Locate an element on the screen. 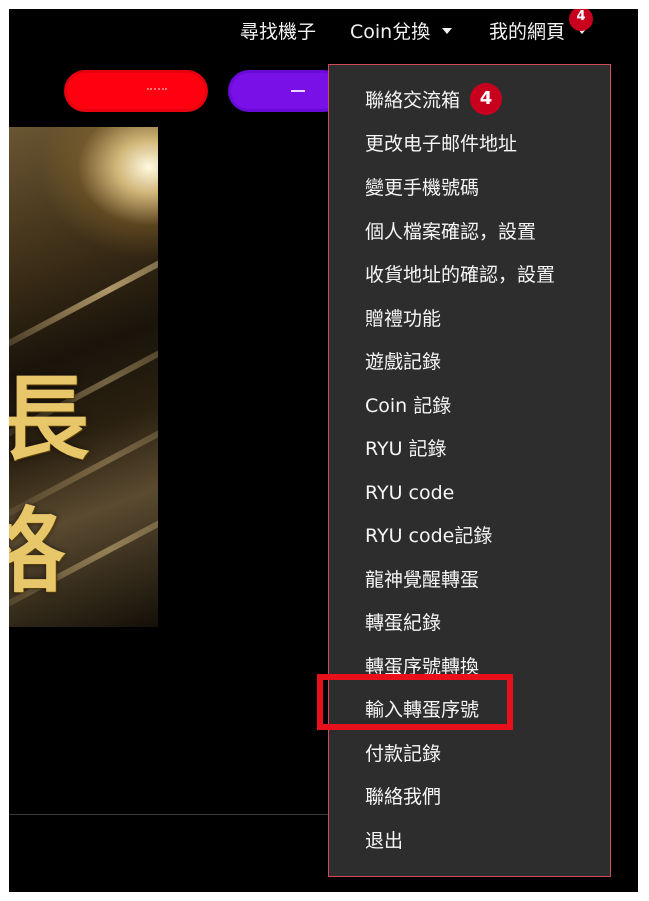 Image resolution: width=649 pixels, height=901 pixels. menu-item-label: RYU code記錄 is located at coordinates (429, 536).